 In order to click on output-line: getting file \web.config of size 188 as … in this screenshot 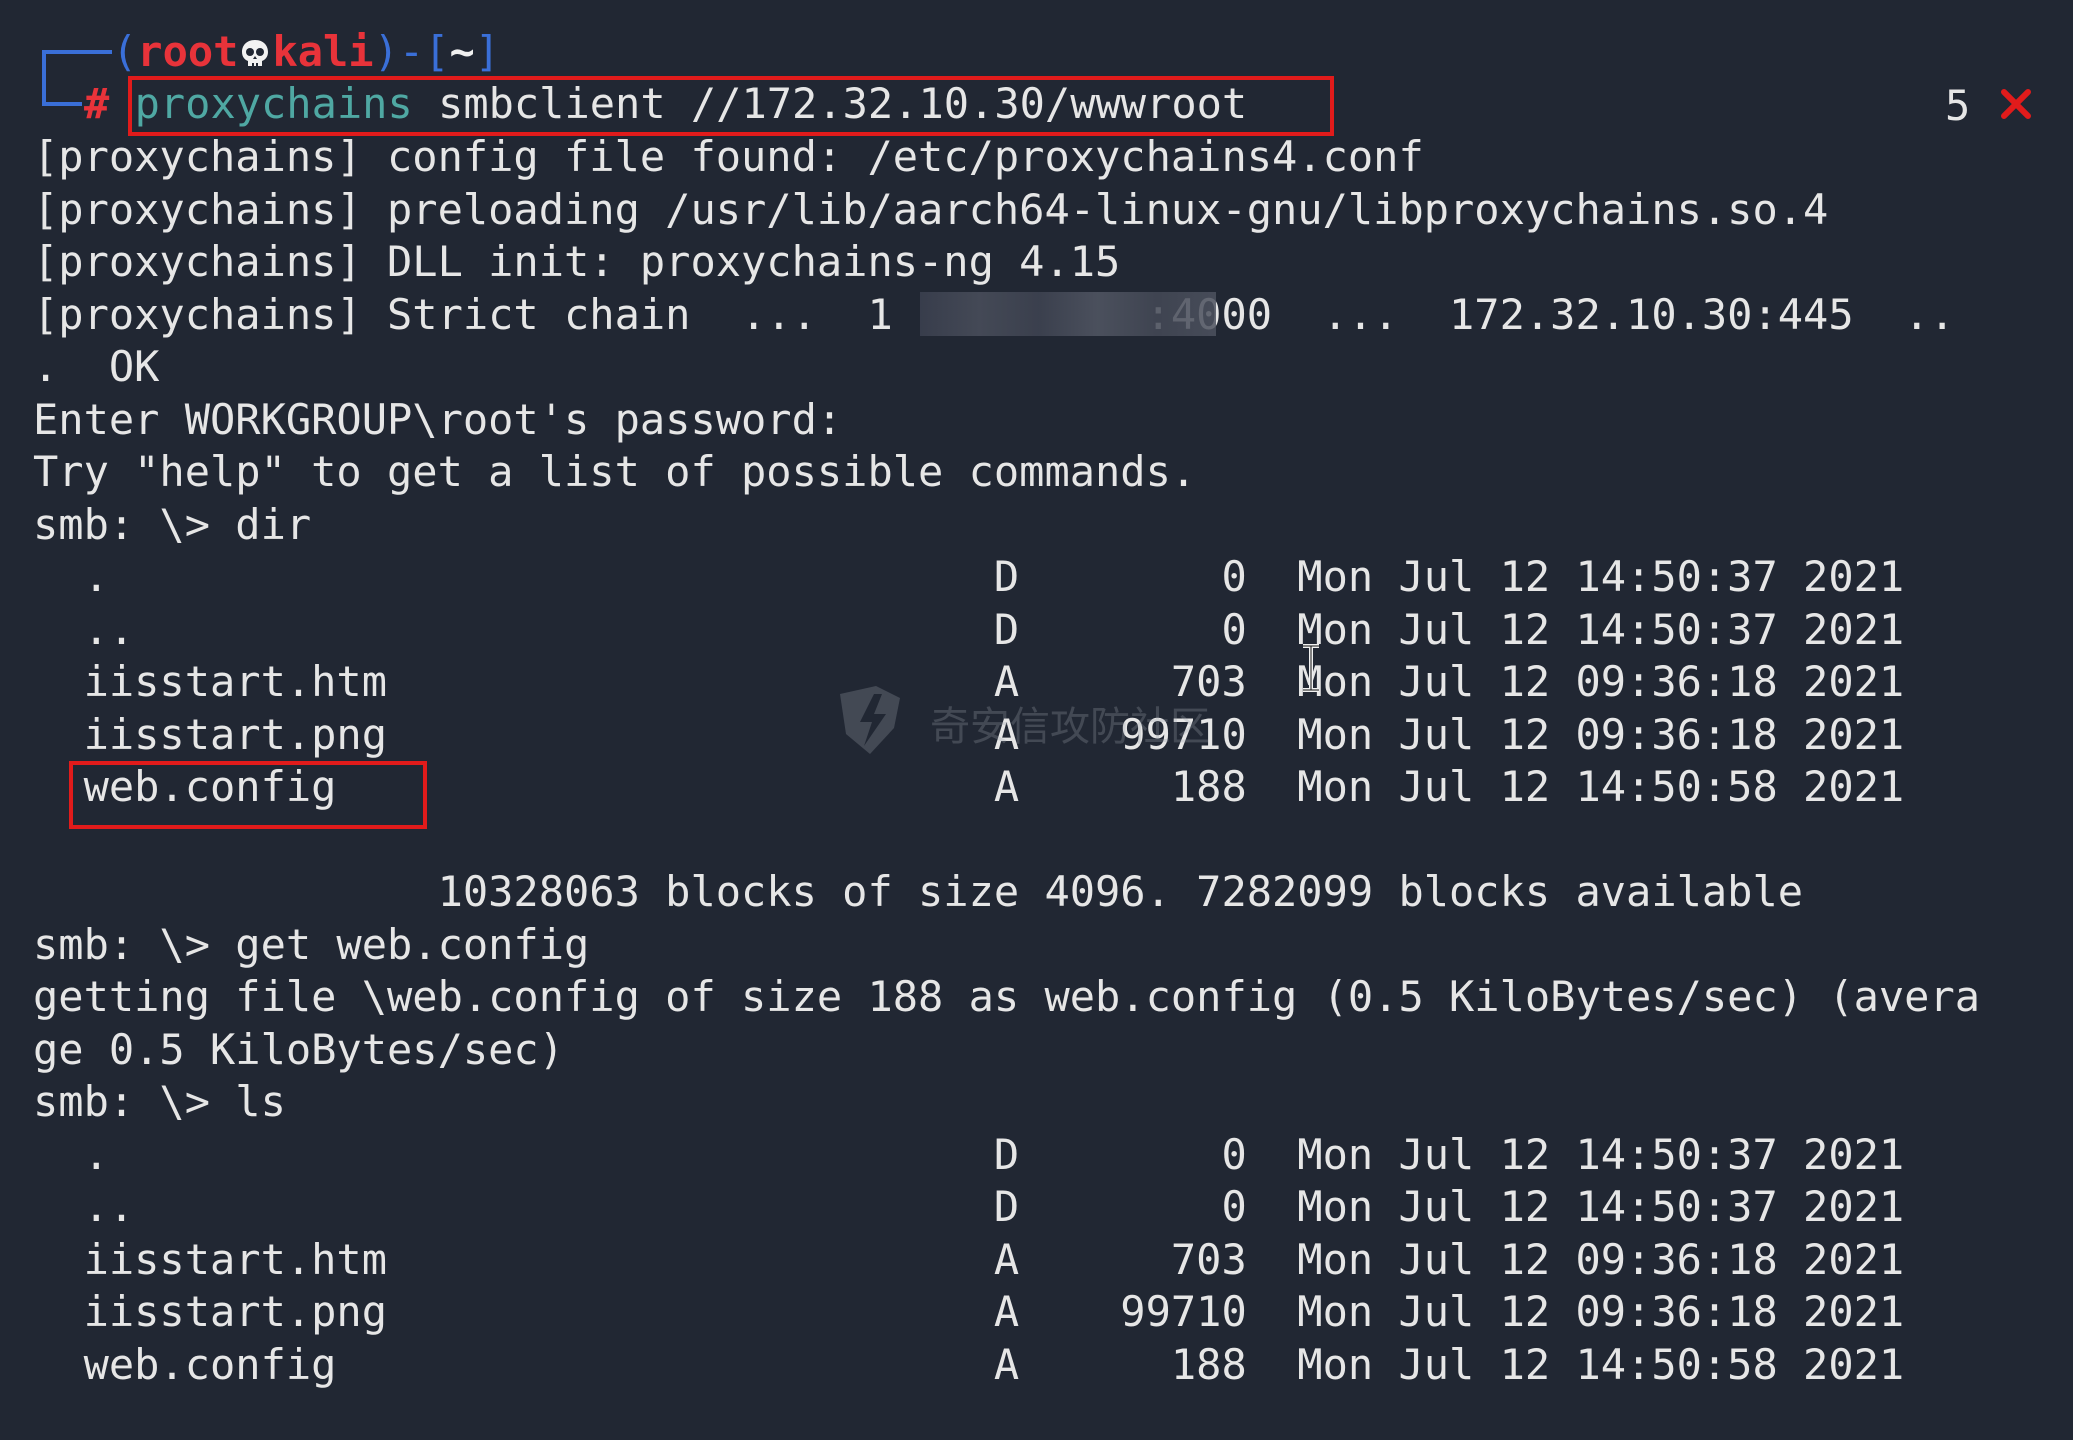, I will do `click(1007, 996)`.